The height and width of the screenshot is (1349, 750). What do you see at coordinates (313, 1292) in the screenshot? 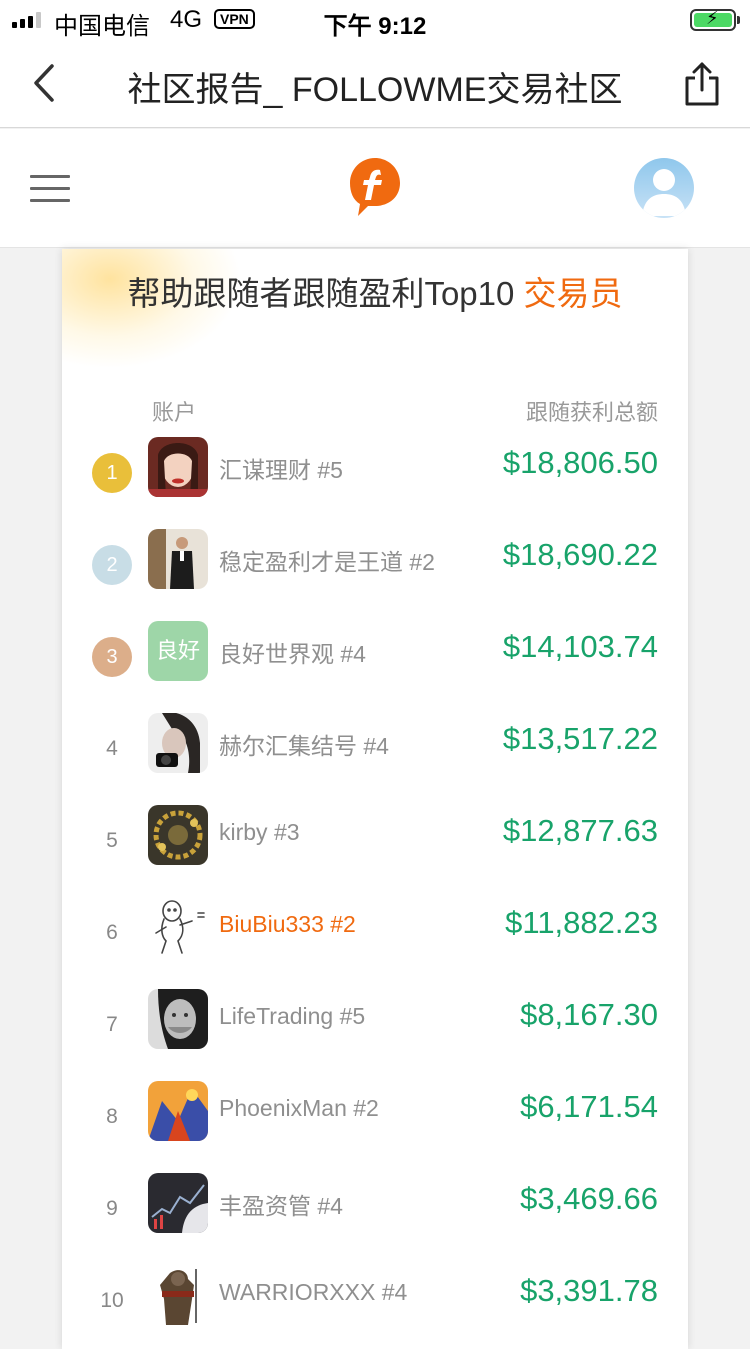
I see `trader-name: WARRIORXXX #4` at bounding box center [313, 1292].